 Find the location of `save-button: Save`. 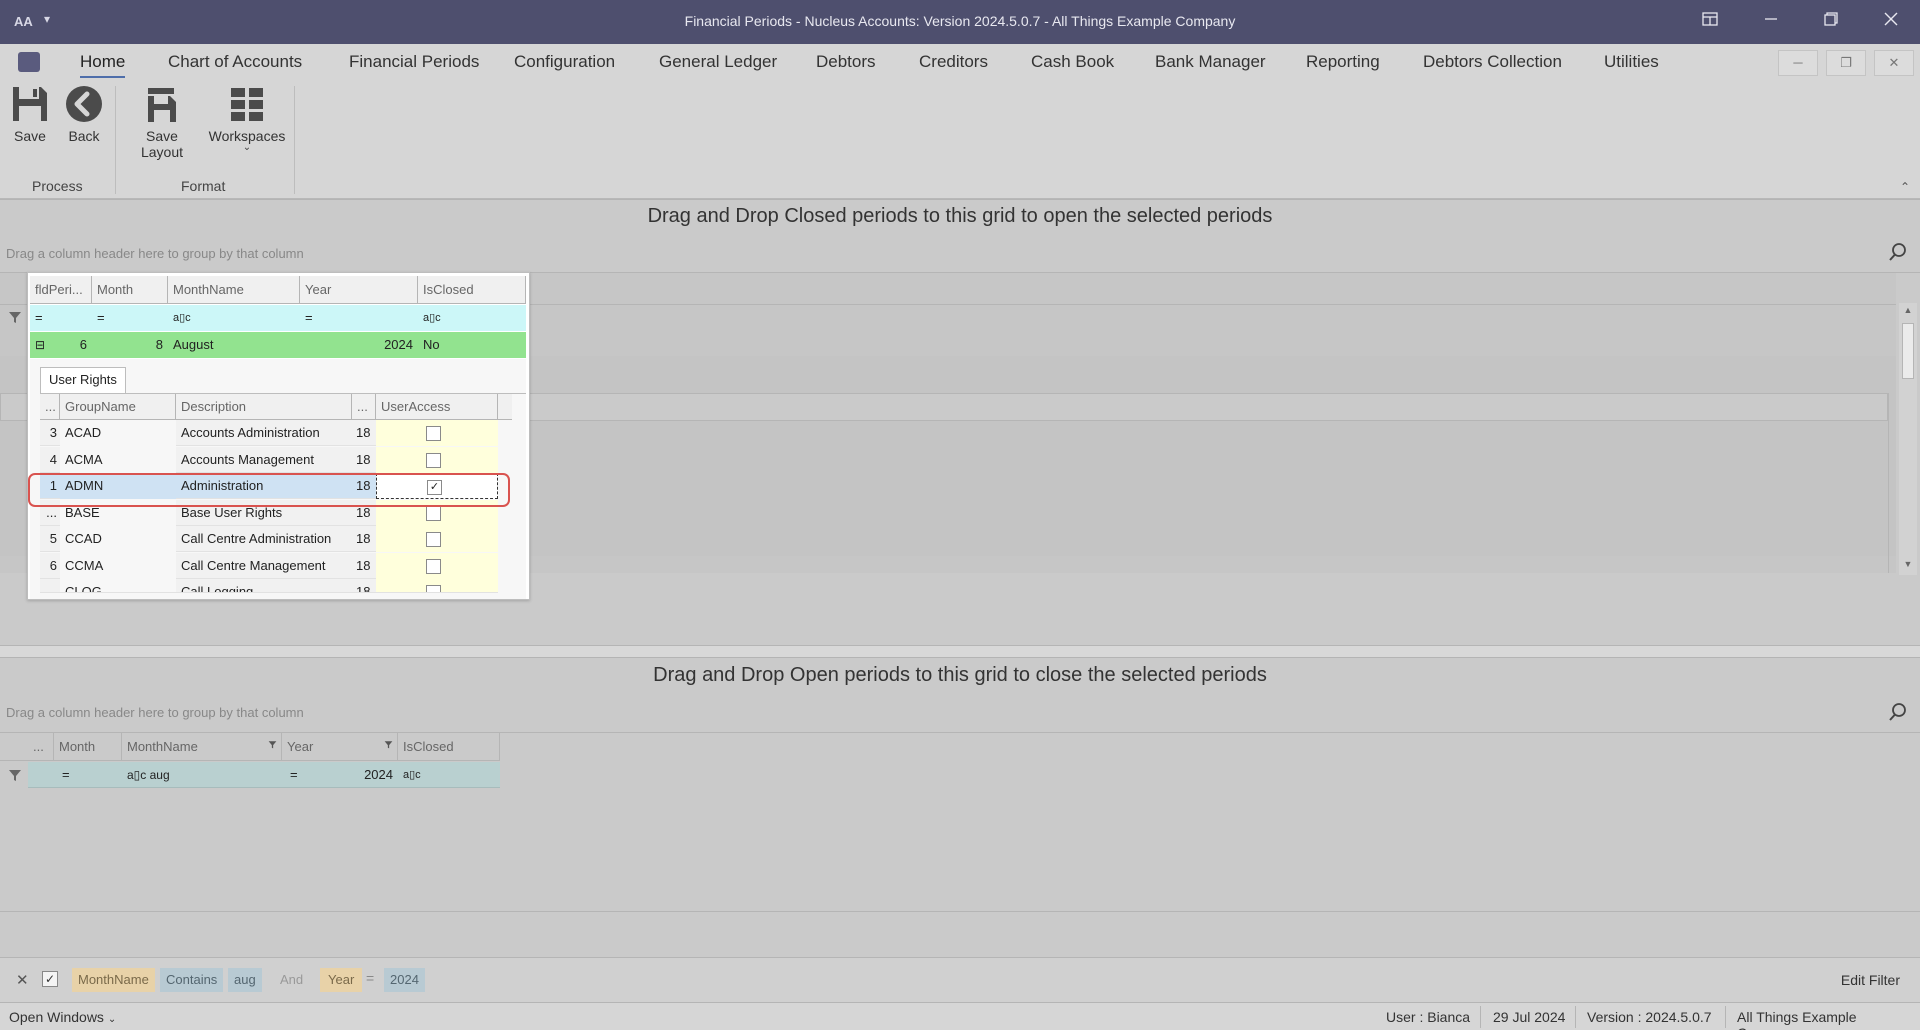

save-button: Save is located at coordinates (30, 114).